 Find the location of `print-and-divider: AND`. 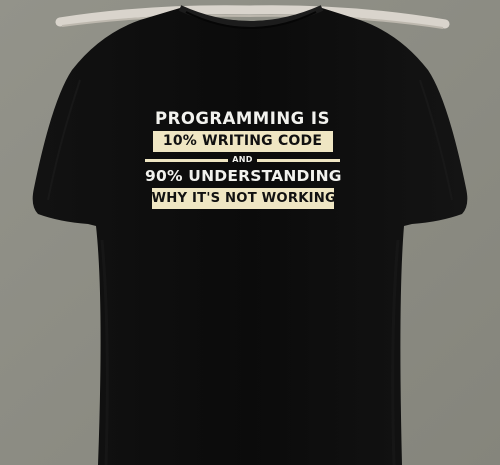

print-and-divider: AND is located at coordinates (242, 160).